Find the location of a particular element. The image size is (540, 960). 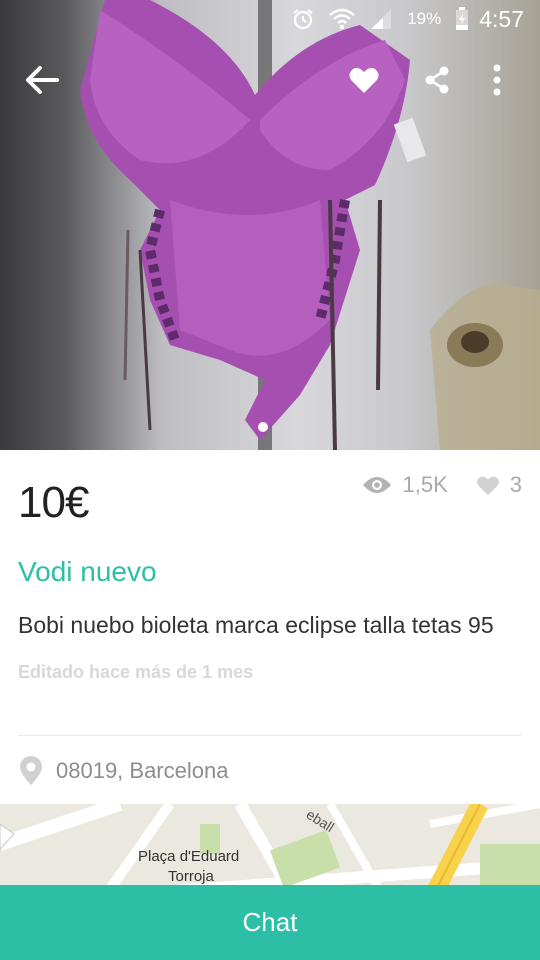

views-count: 1,5K is located at coordinates (425, 484).